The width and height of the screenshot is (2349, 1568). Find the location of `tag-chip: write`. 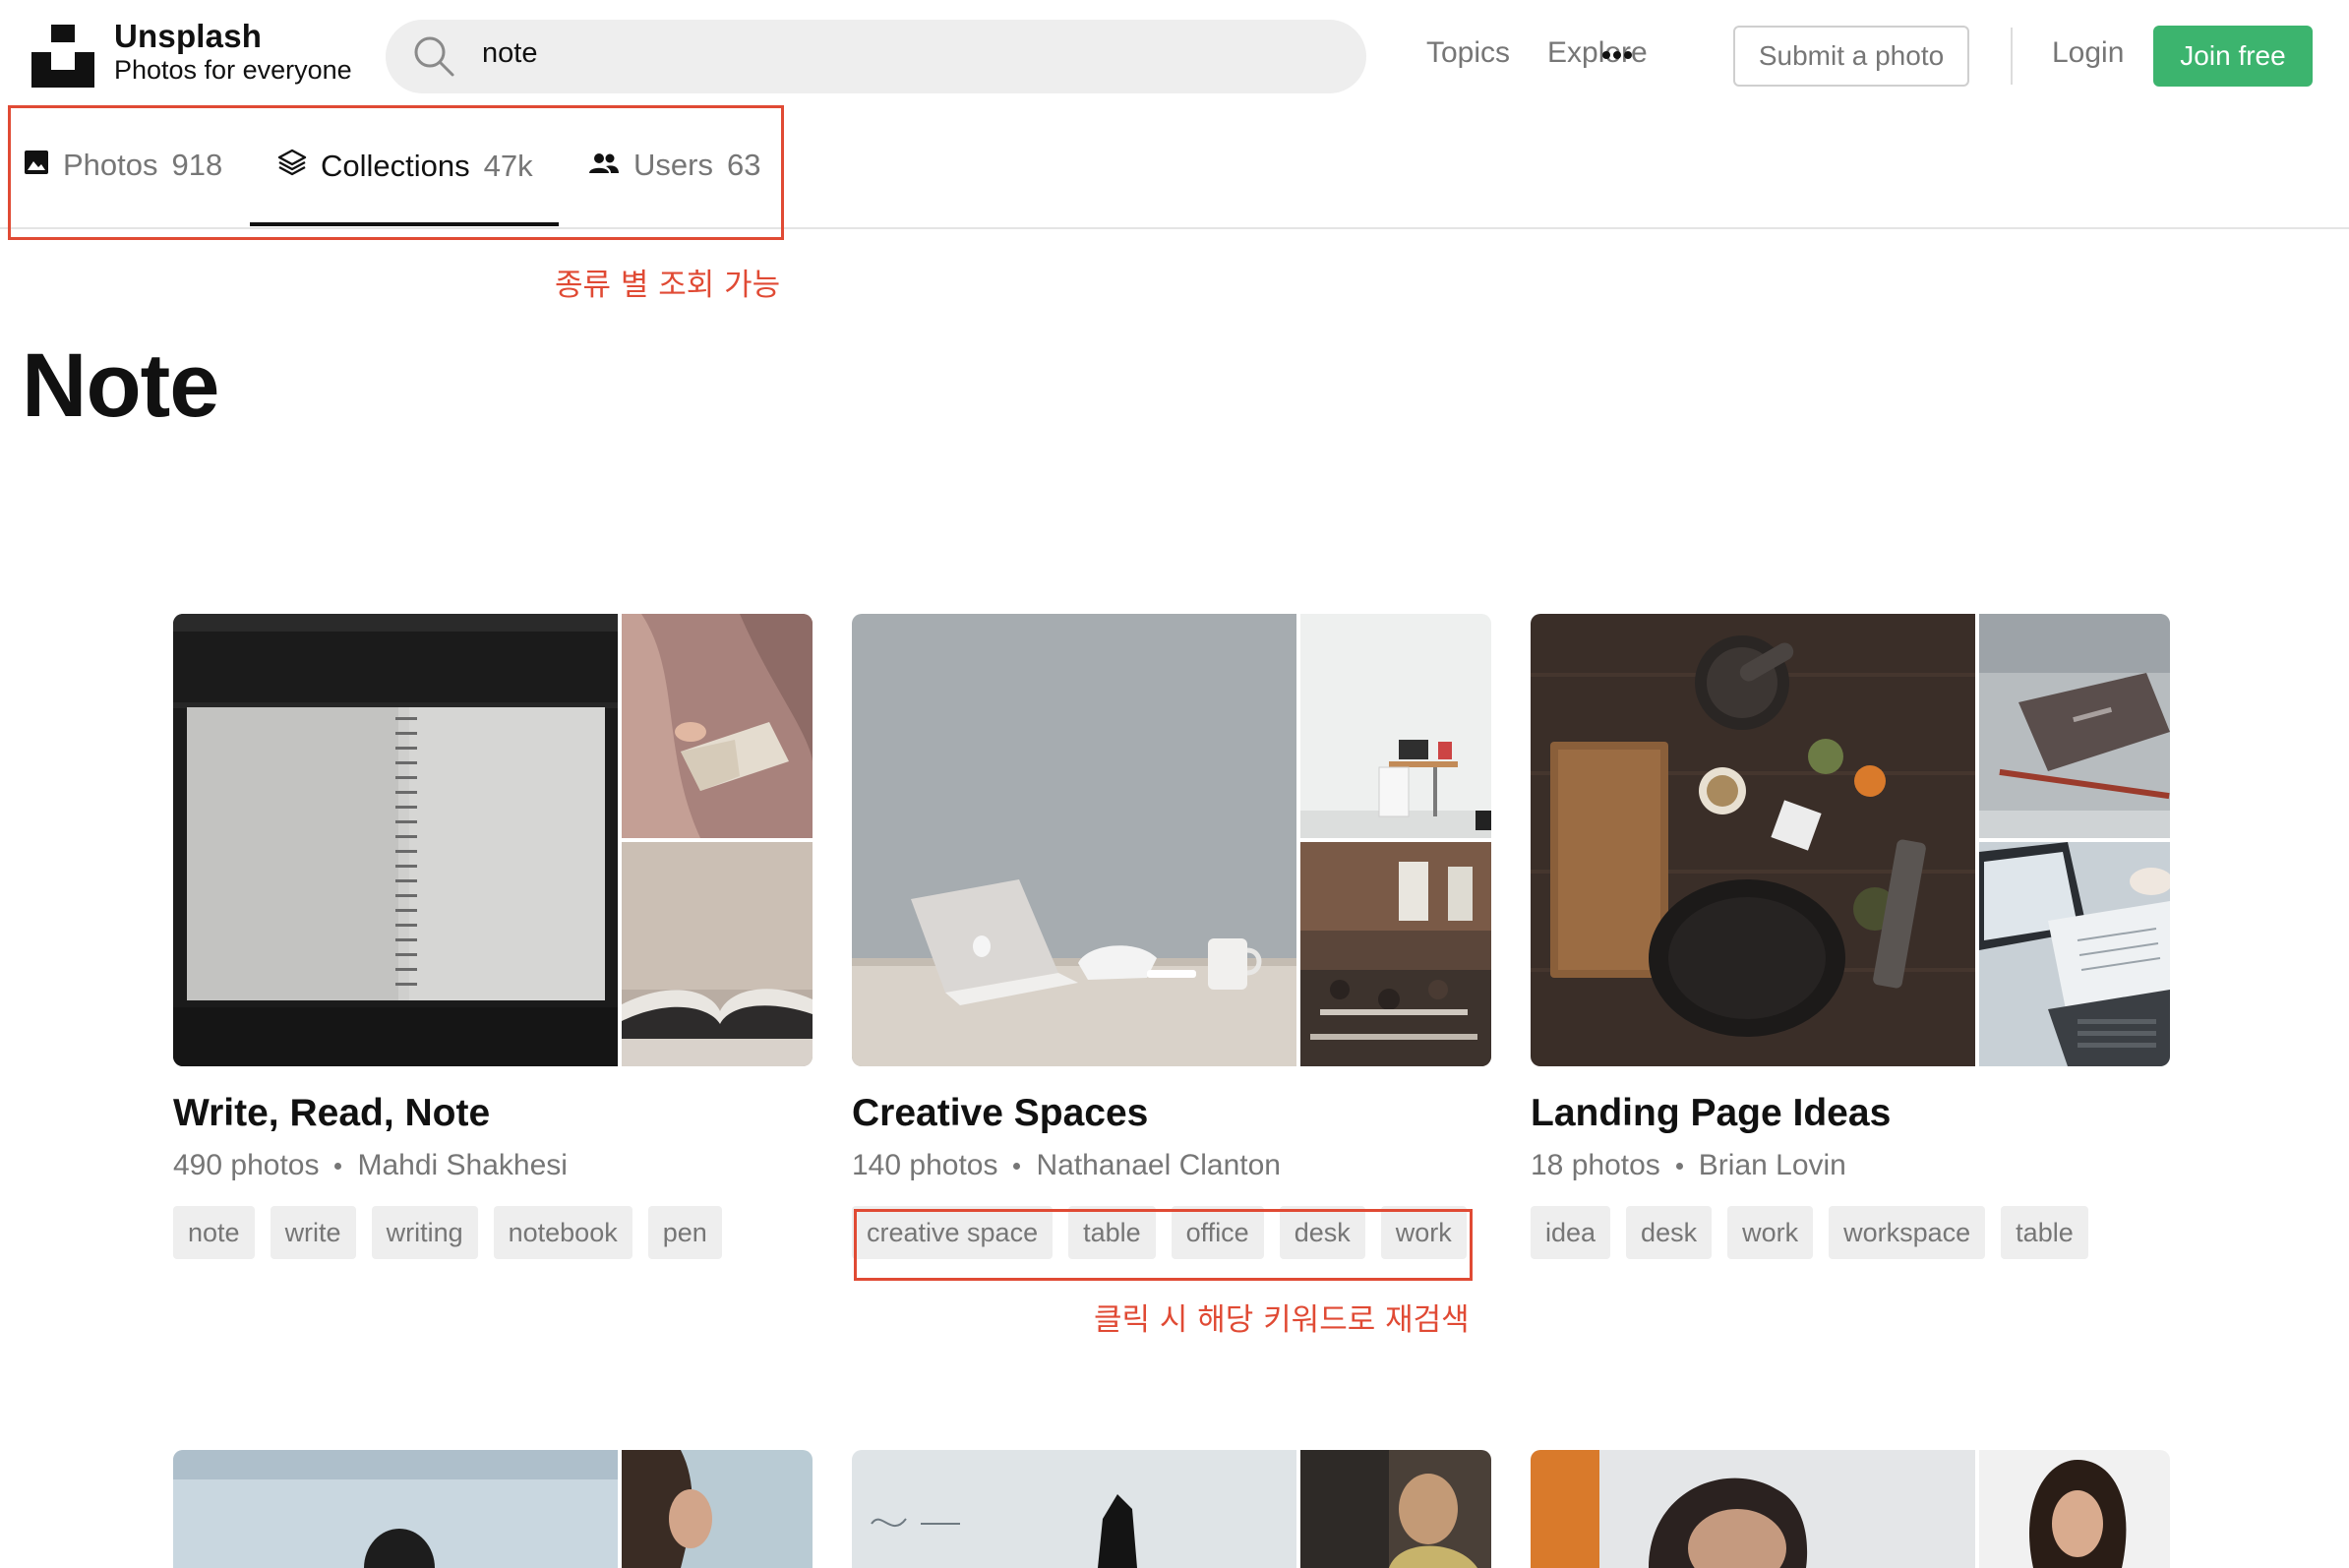

tag-chip: write is located at coordinates (313, 1233).